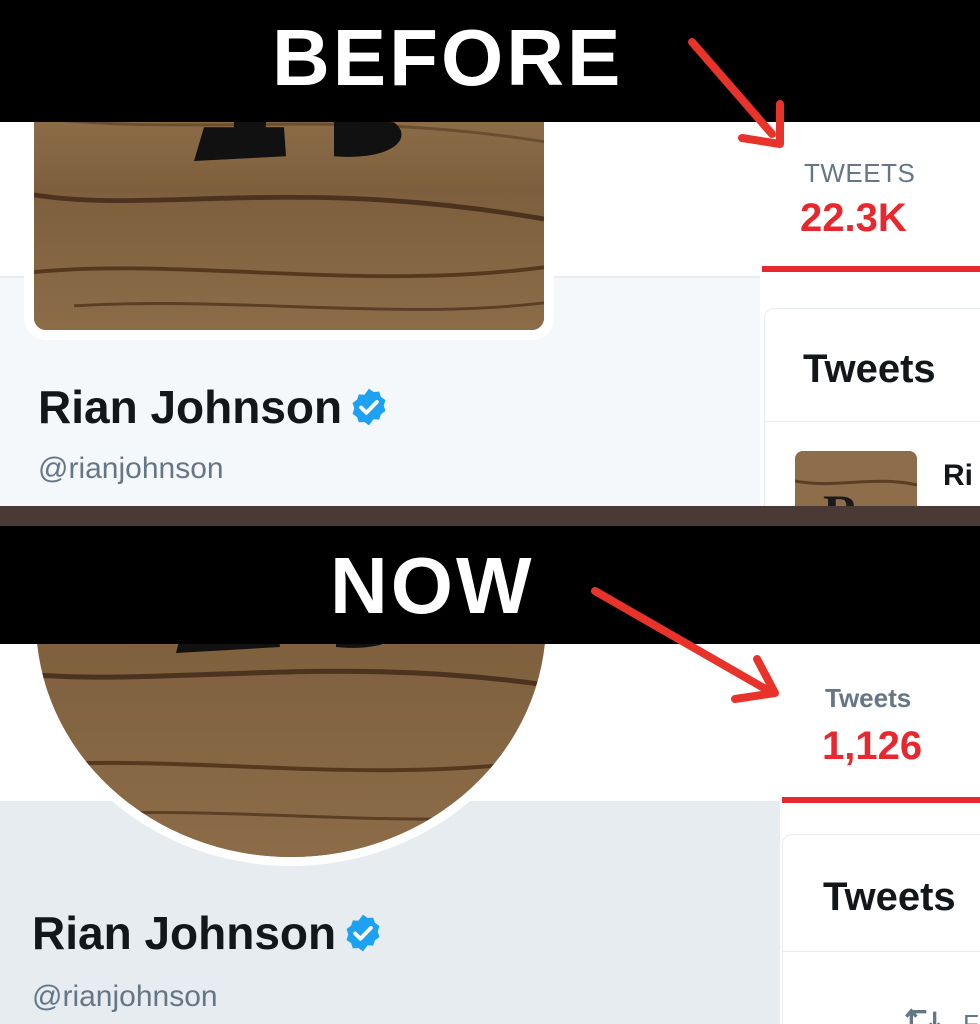 The height and width of the screenshot is (1024, 980). Describe the element at coordinates (958, 476) in the screenshot. I see `tweet-author-name: Ri` at that location.